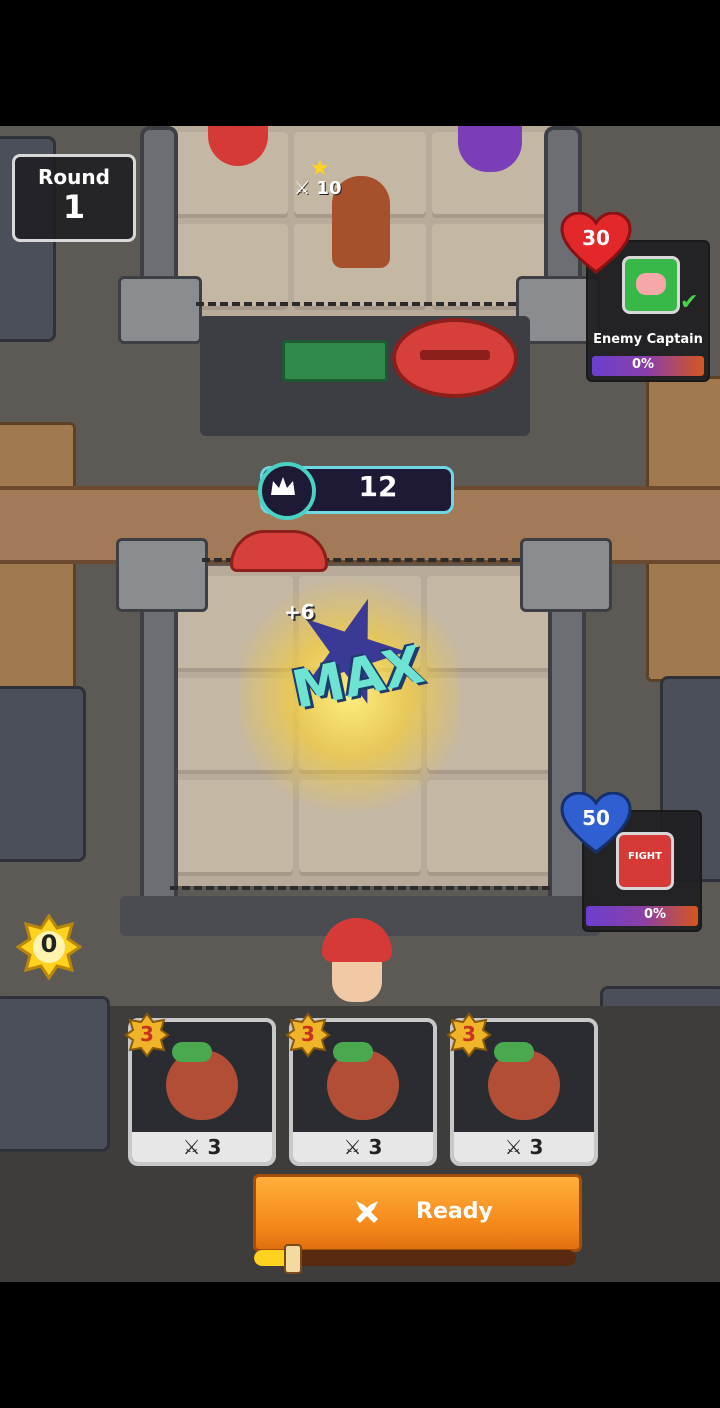 The height and width of the screenshot is (1408, 720). What do you see at coordinates (293, 1259) in the screenshot?
I see `hourglass-icon` at bounding box center [293, 1259].